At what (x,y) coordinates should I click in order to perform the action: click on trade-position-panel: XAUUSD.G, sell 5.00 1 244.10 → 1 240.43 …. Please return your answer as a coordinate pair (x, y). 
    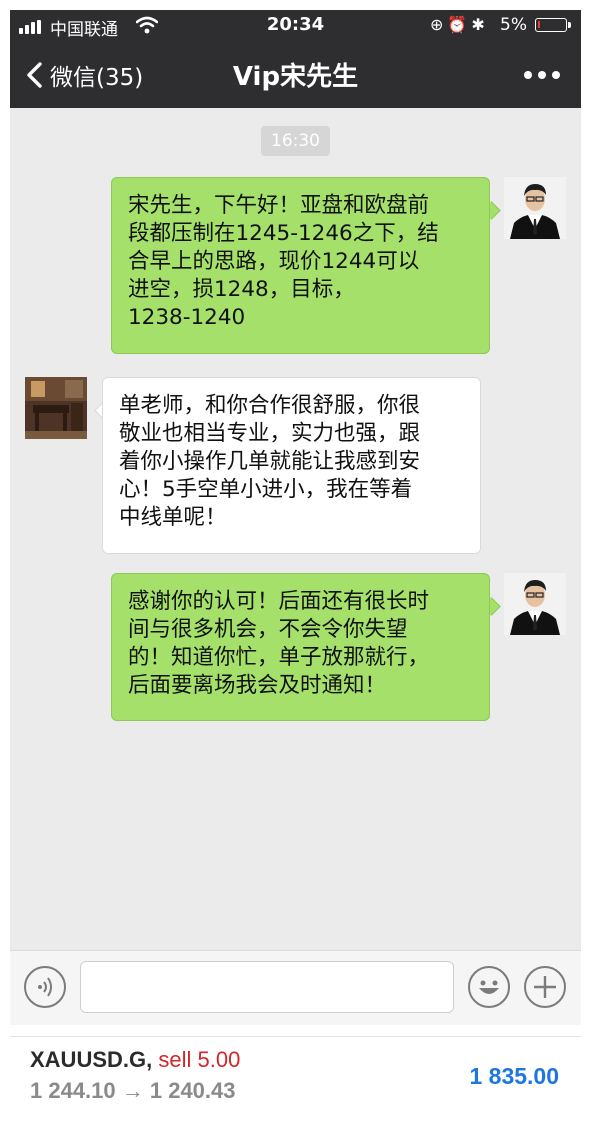
    Looking at the image, I should click on (295, 1076).